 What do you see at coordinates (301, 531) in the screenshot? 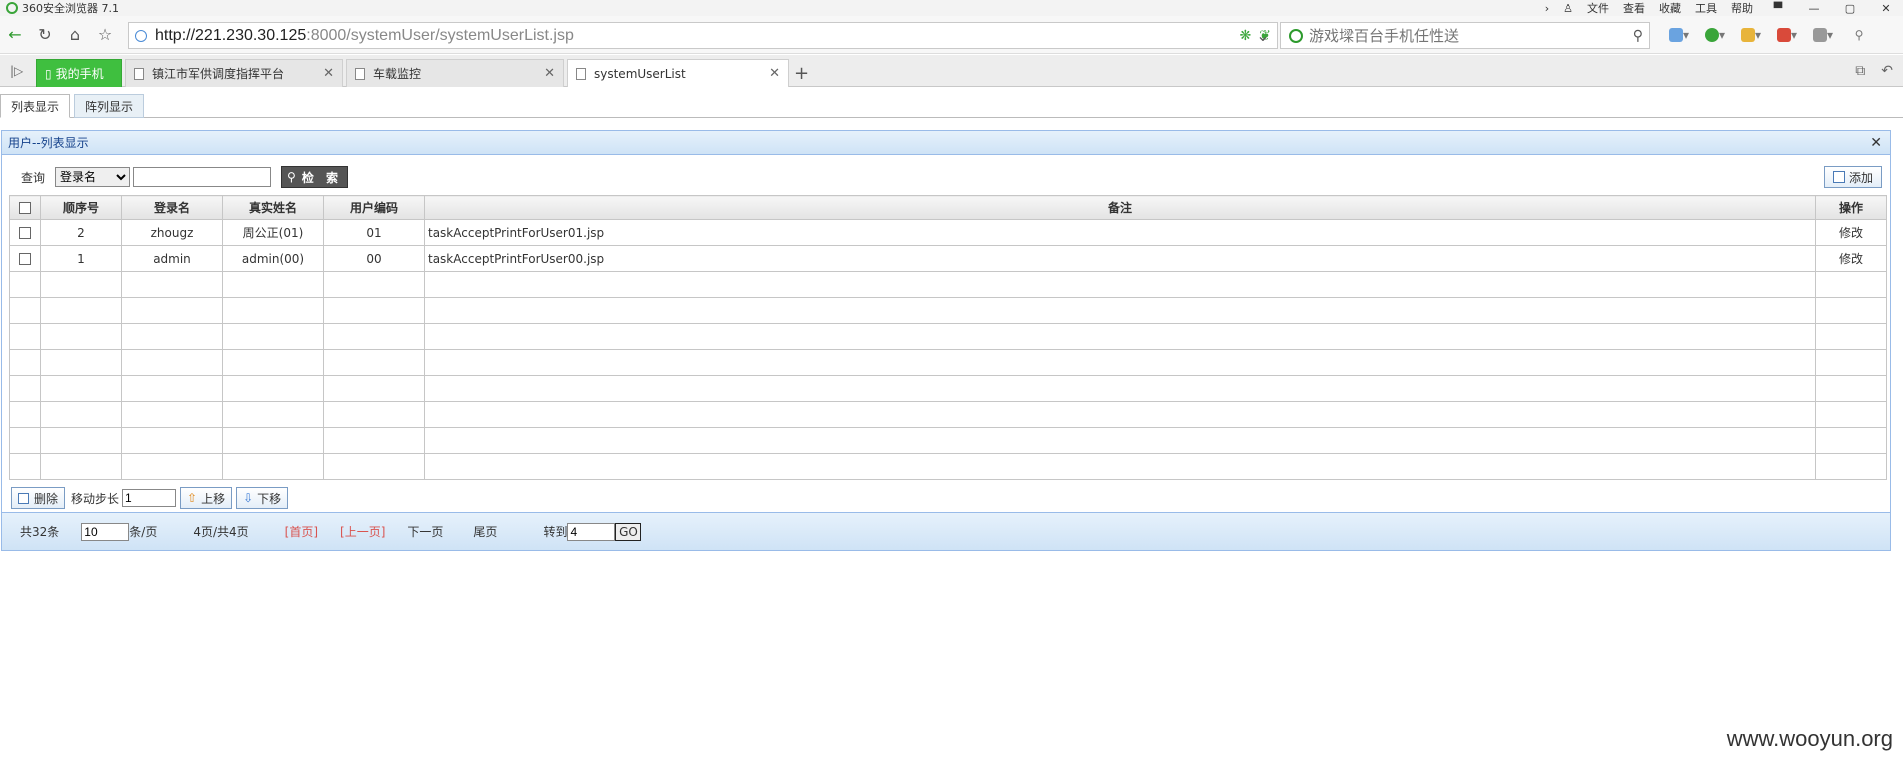
I see `first-page-link: [首页]` at bounding box center [301, 531].